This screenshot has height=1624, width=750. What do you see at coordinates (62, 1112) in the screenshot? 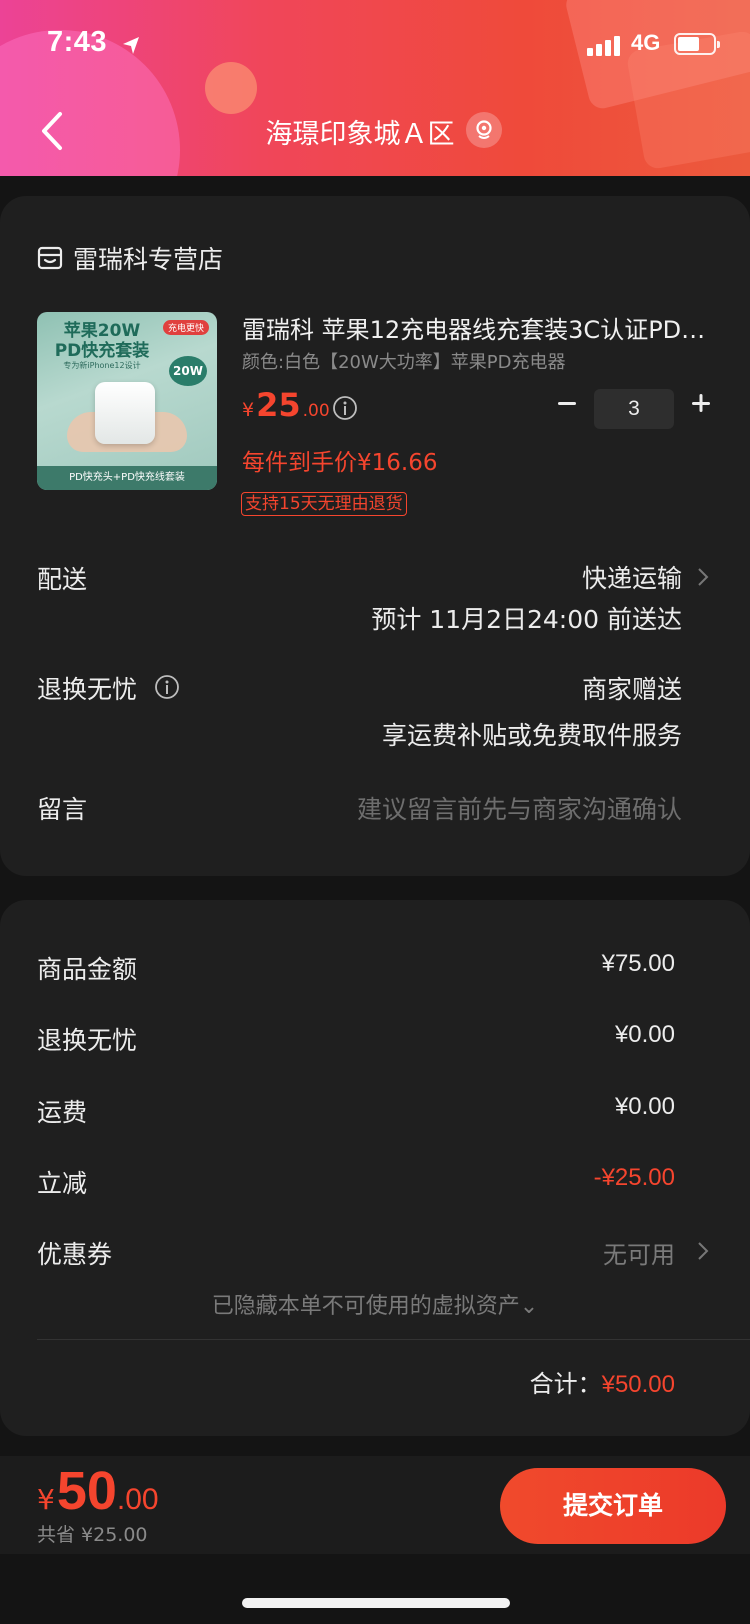
I see `summary-label-shipping: 运费` at bounding box center [62, 1112].